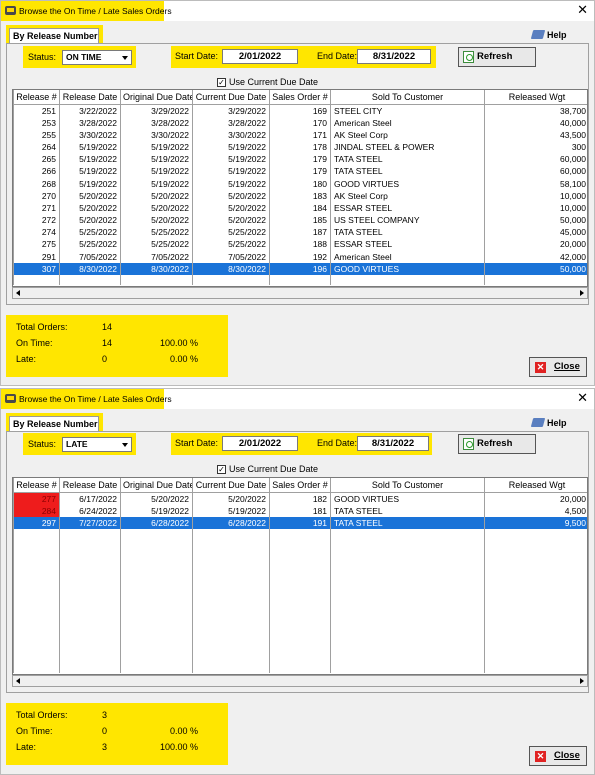 The image size is (595, 775). What do you see at coordinates (36, 232) in the screenshot?
I see `table-cell: 274` at bounding box center [36, 232].